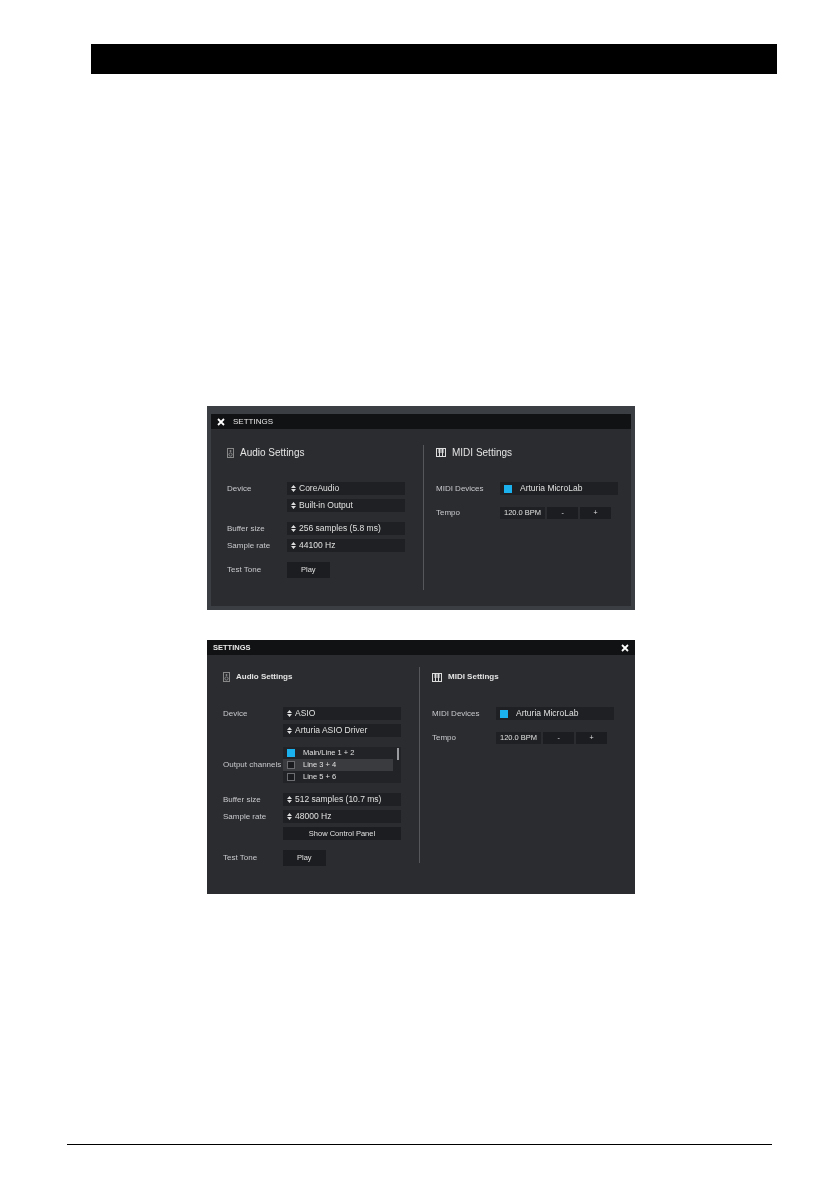 The height and width of the screenshot is (1192, 840). What do you see at coordinates (398, 754) in the screenshot?
I see `scrollbar` at bounding box center [398, 754].